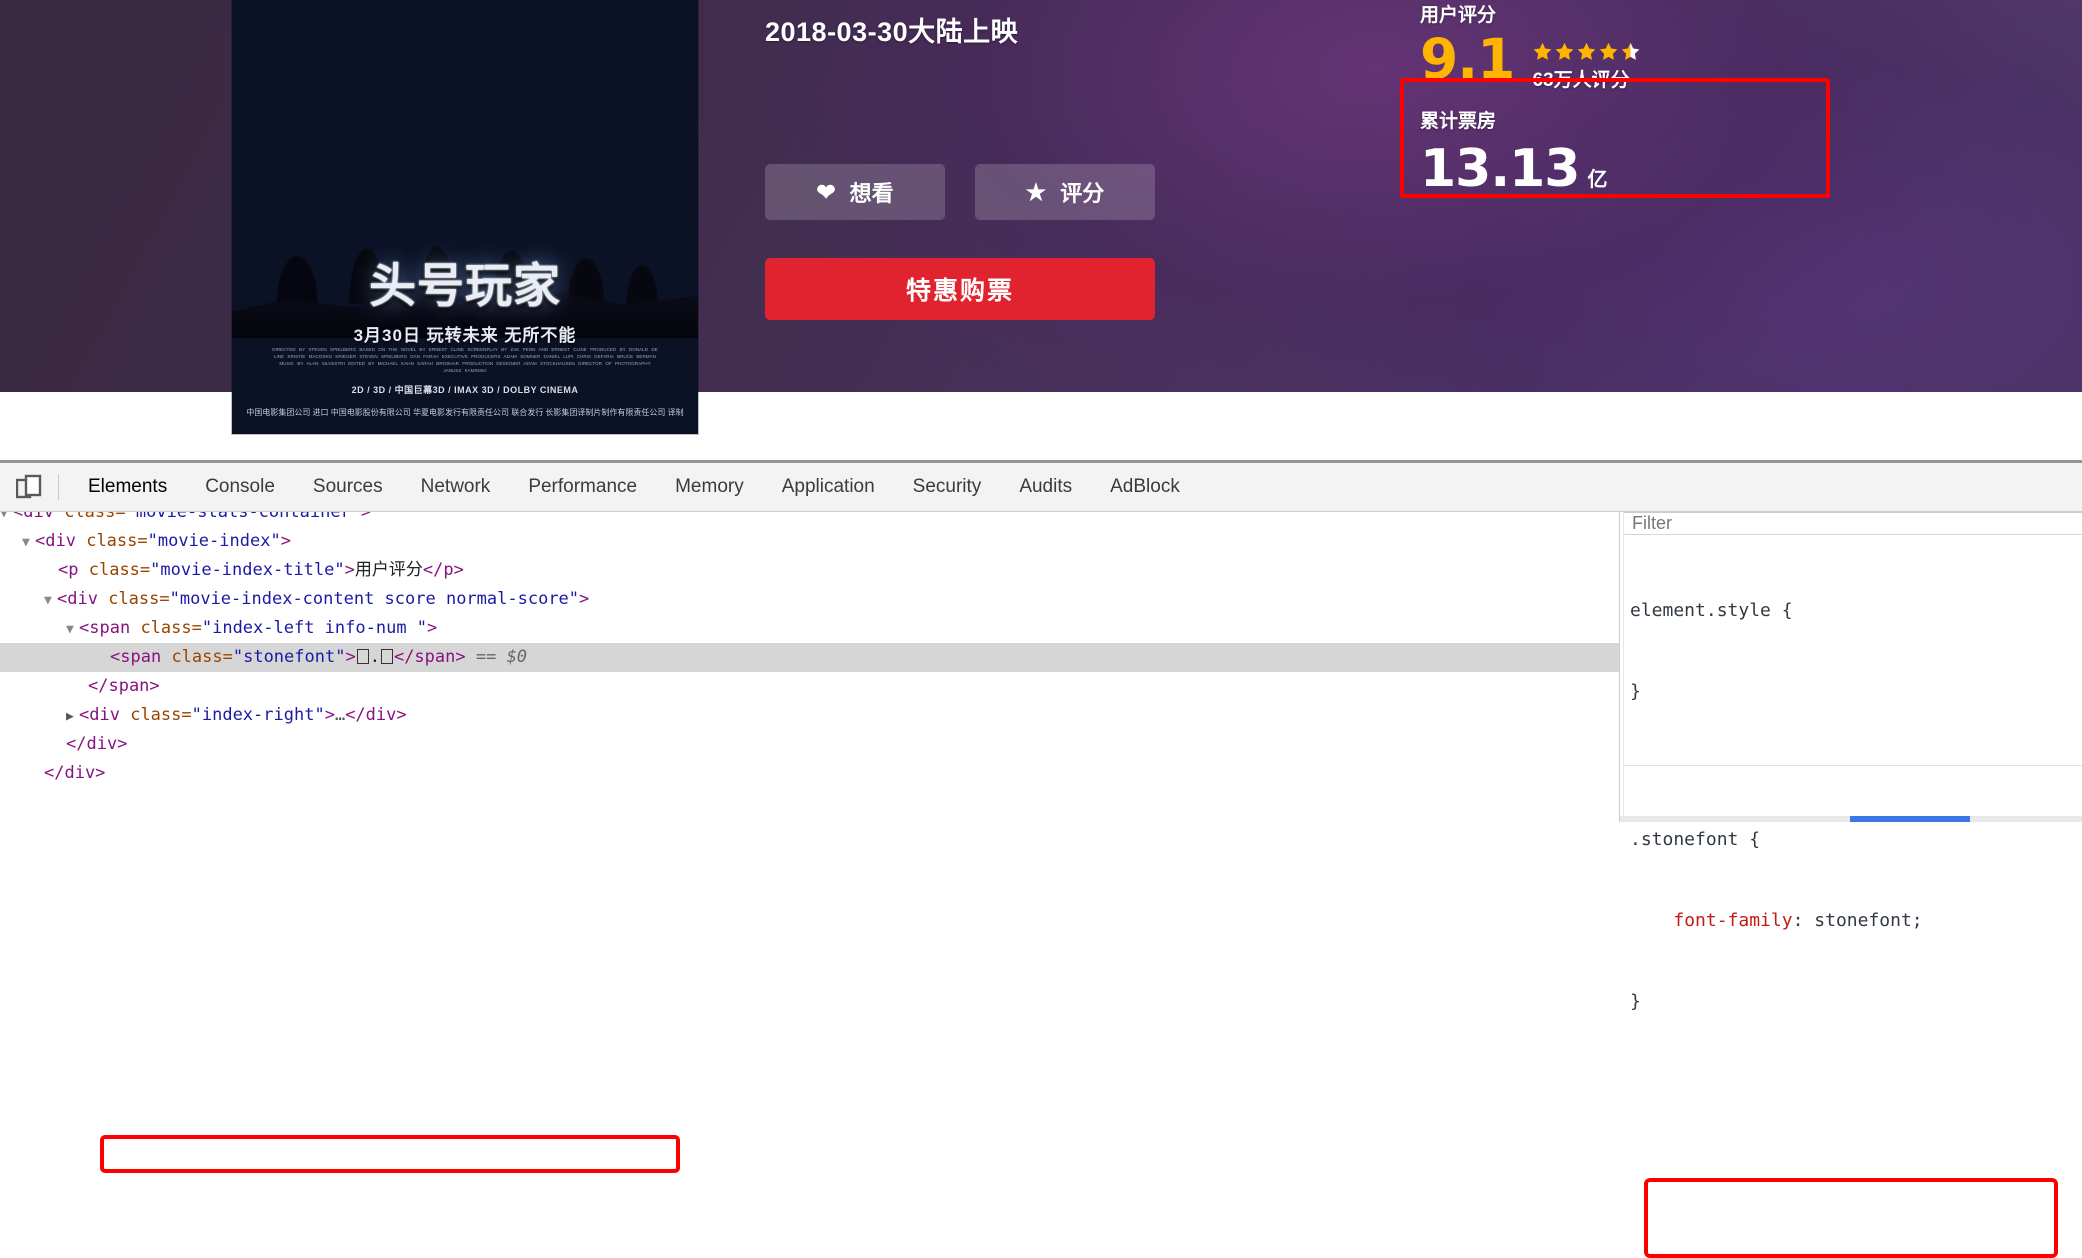 Image resolution: width=2082 pixels, height=1258 pixels. I want to click on declaration-font-family: font-family: stonefont;, so click(1856, 920).